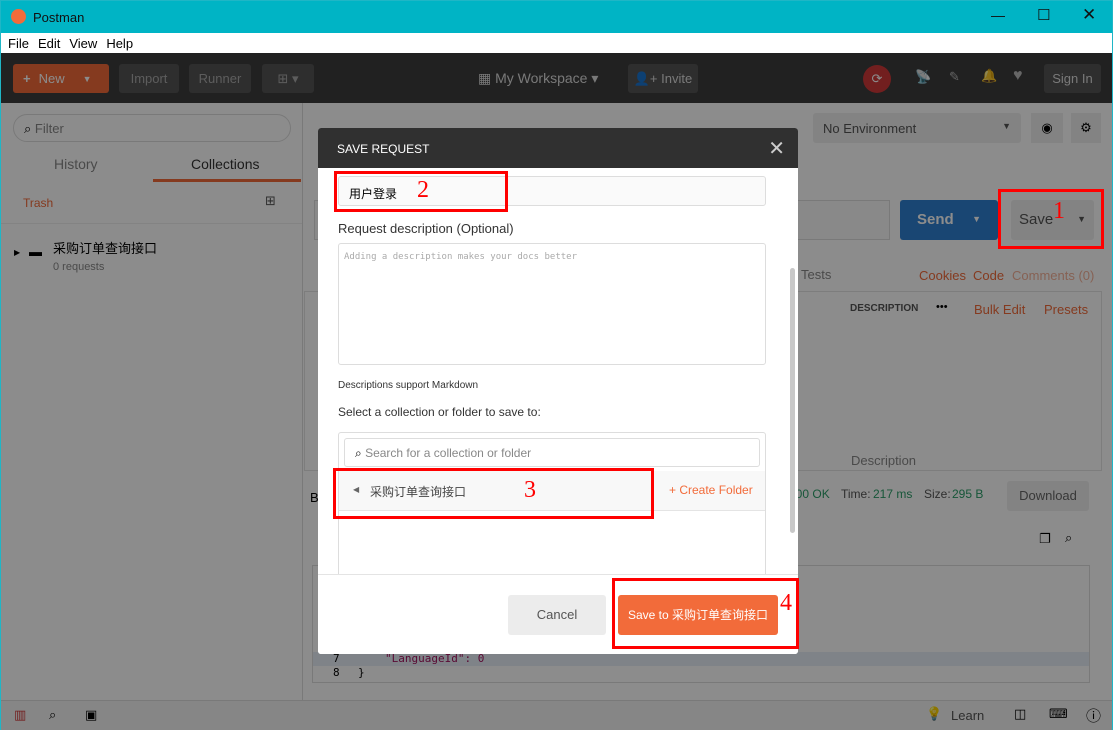 The image size is (1113, 730). What do you see at coordinates (556, 43) in the screenshot?
I see `menu-bar: File Edit View Help` at bounding box center [556, 43].